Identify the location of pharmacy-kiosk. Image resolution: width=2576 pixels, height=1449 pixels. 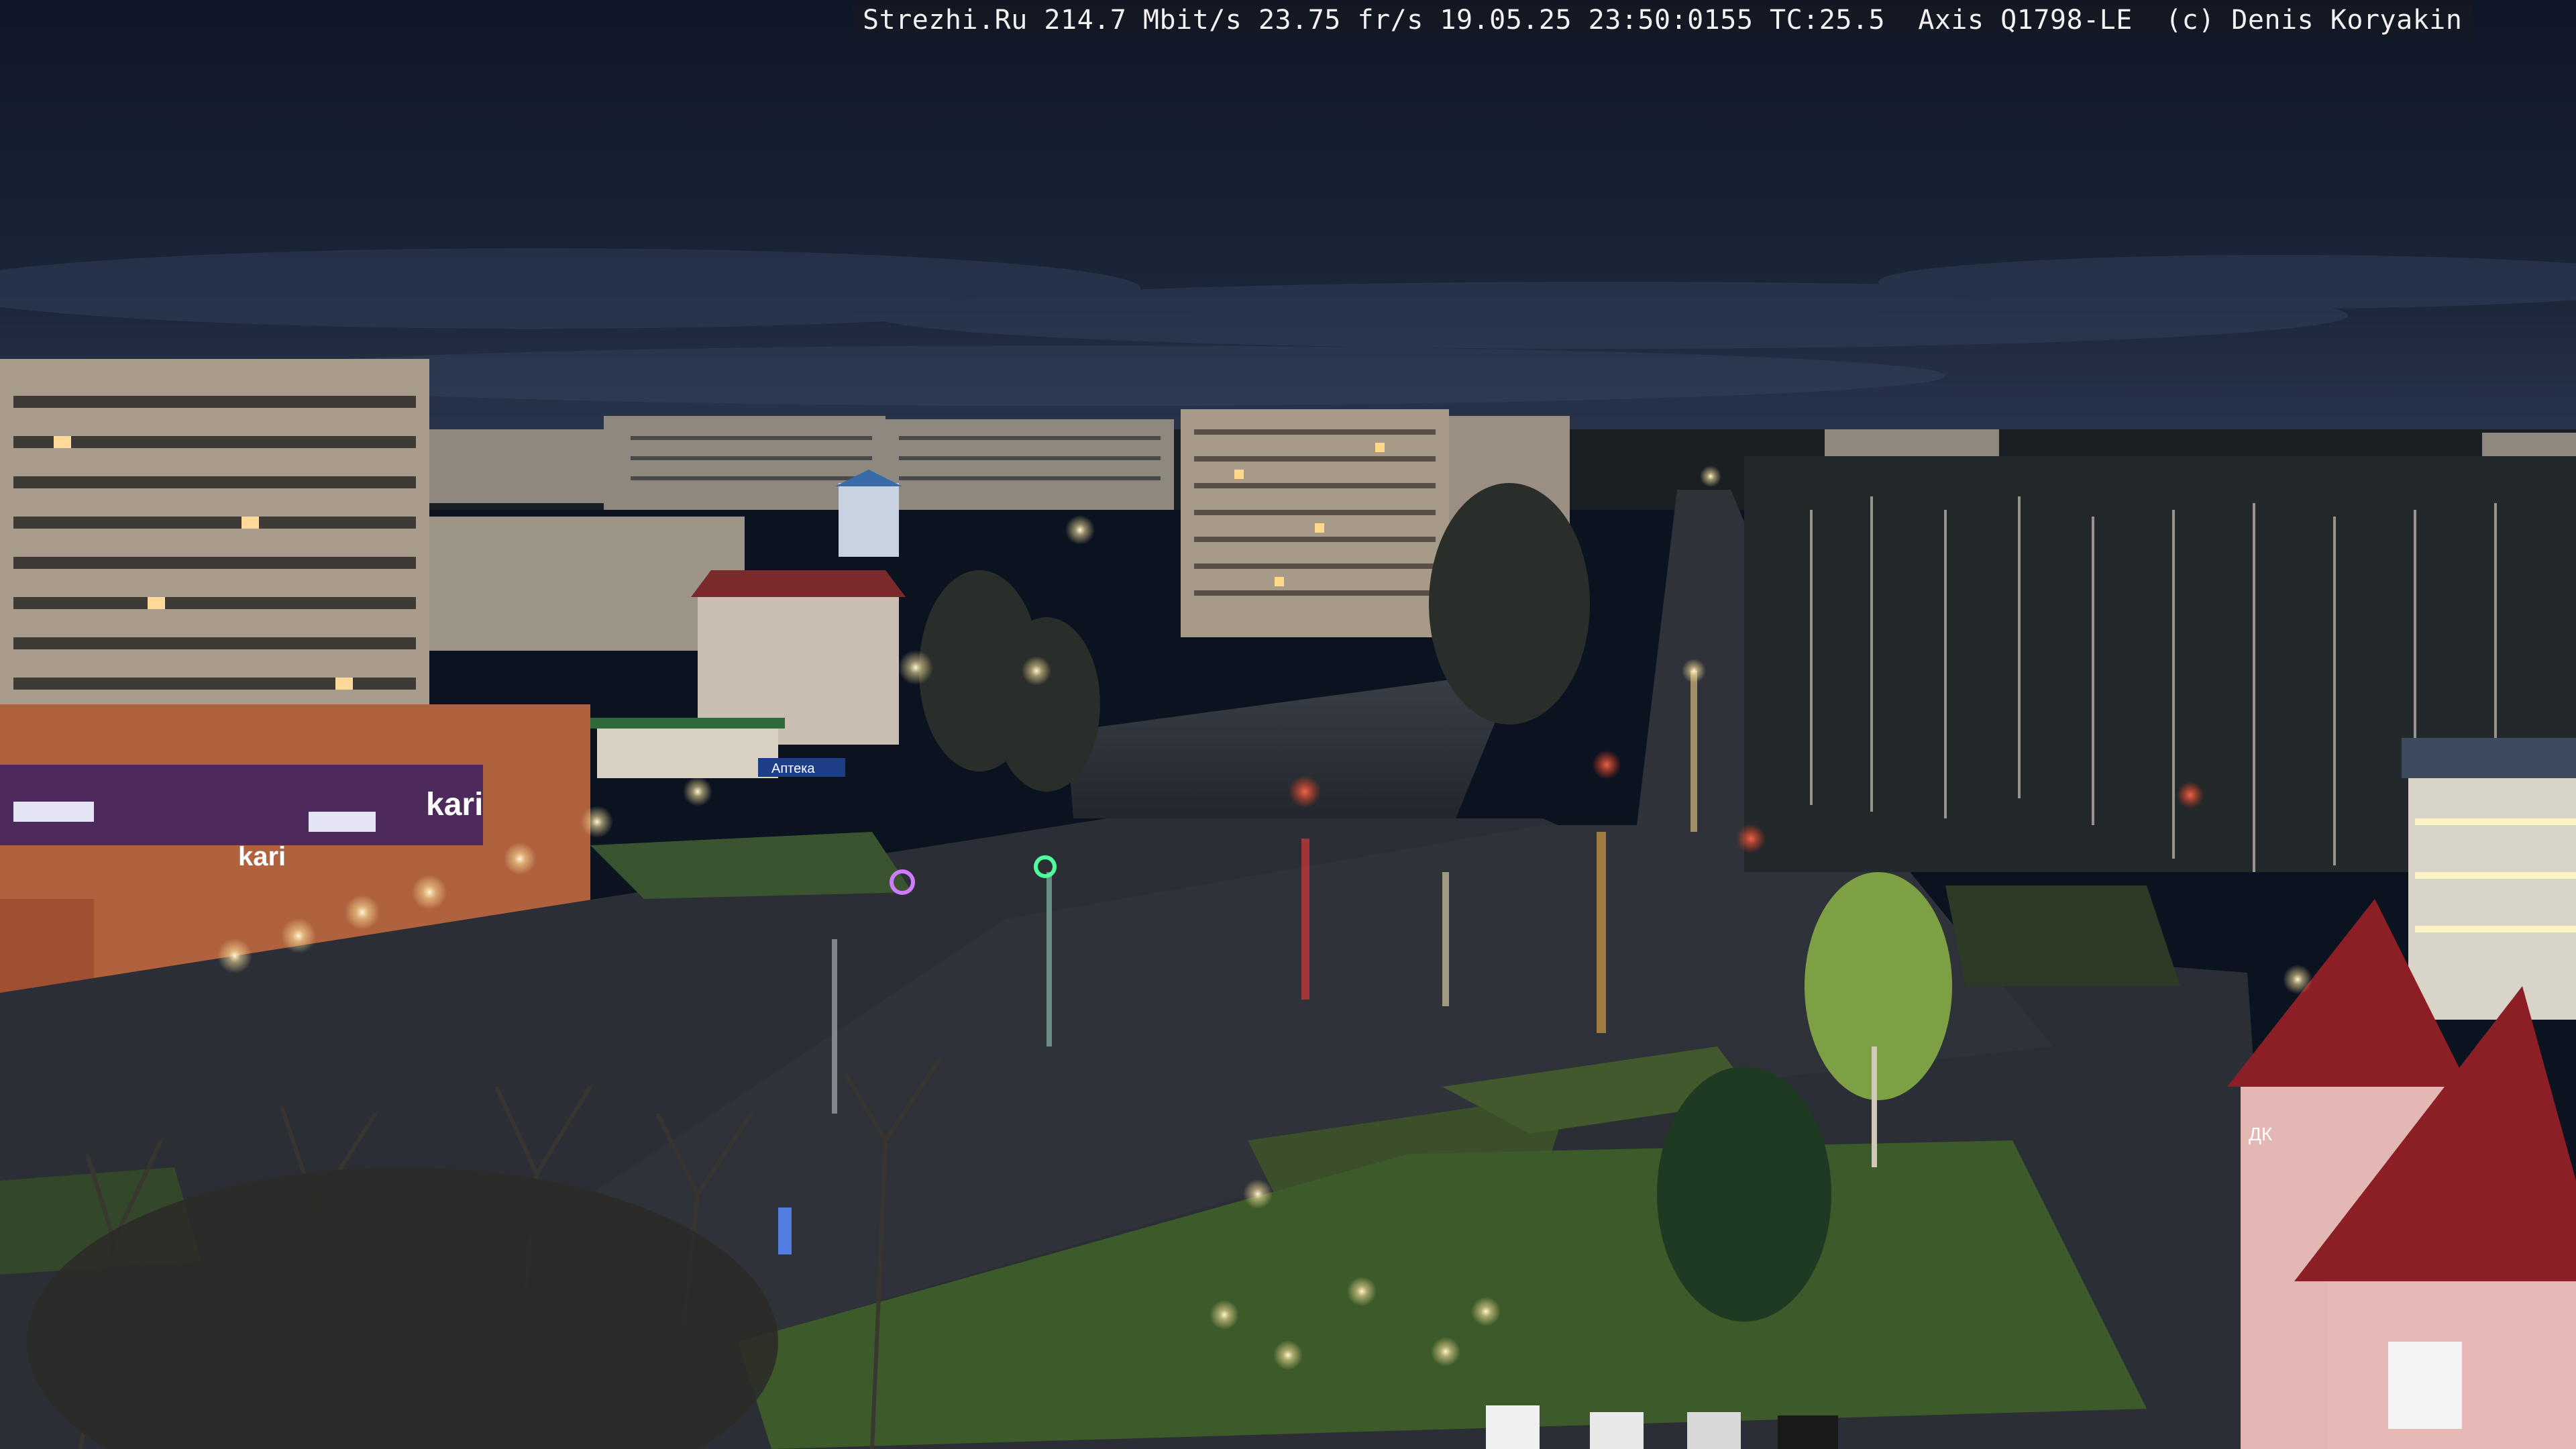
(687, 751).